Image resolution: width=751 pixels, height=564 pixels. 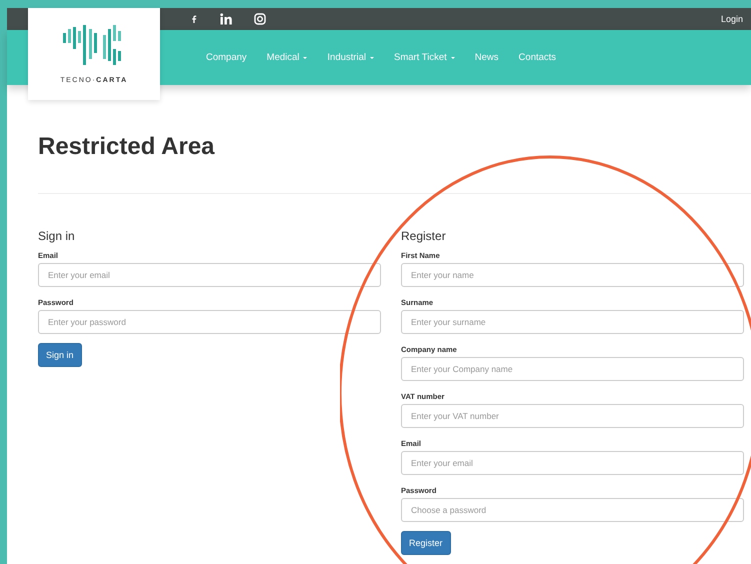 What do you see at coordinates (60, 355) in the screenshot?
I see `sign-in-button: Sign in` at bounding box center [60, 355].